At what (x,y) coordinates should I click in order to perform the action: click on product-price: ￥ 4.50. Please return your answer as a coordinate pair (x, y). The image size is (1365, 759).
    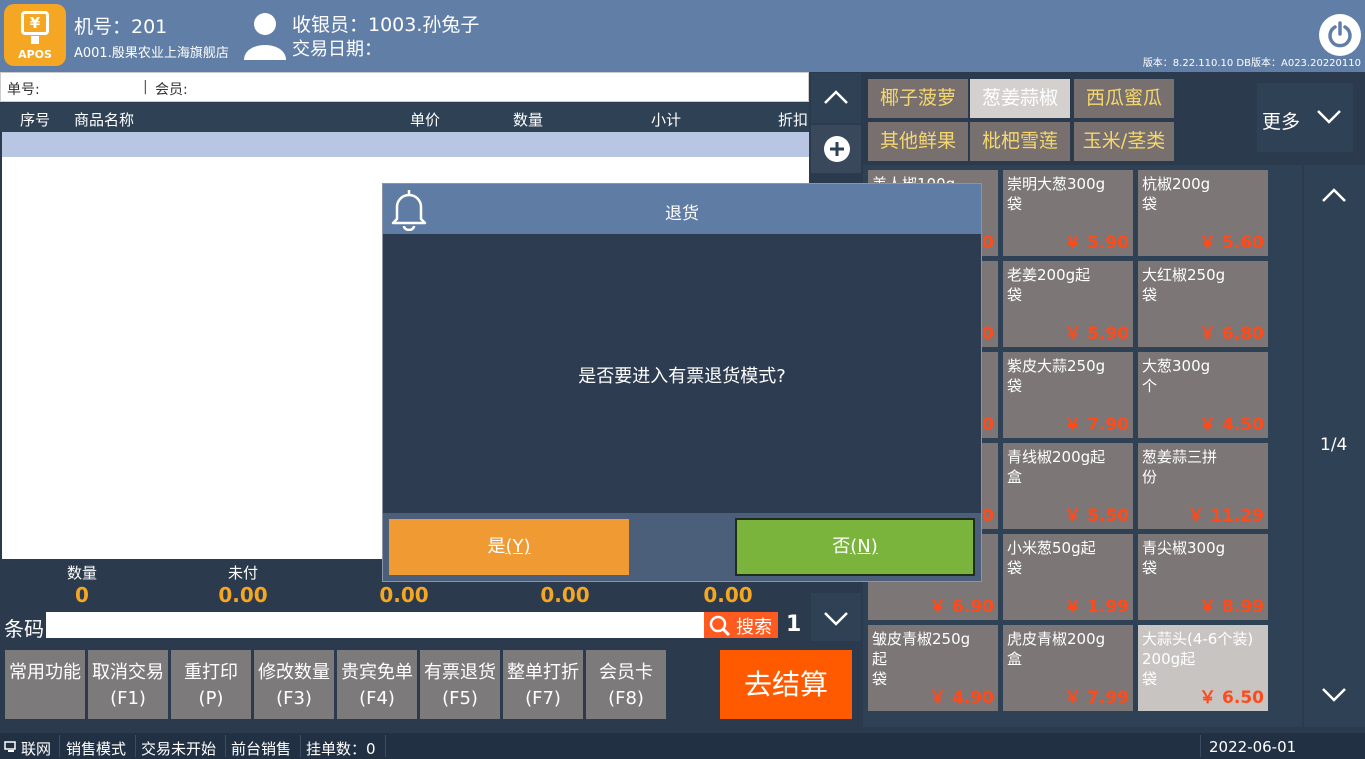
    Looking at the image, I should click on (1231, 425).